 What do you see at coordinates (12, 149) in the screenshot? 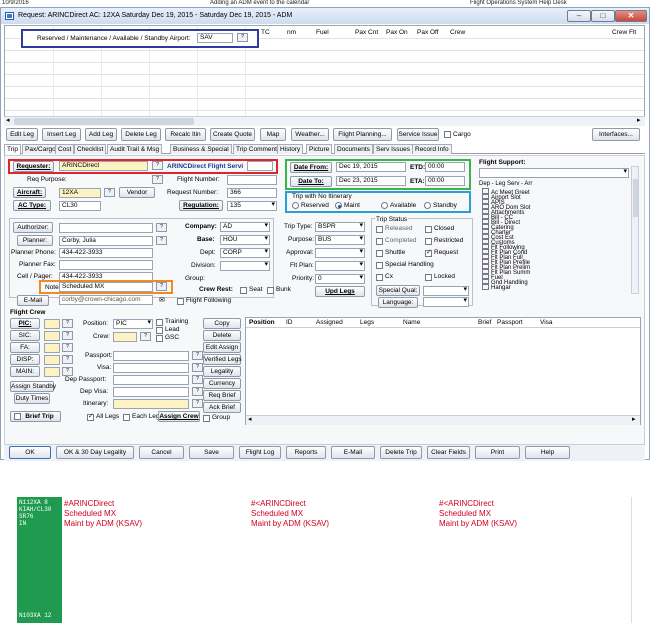
I see `tab-trip: Trip` at bounding box center [12, 149].